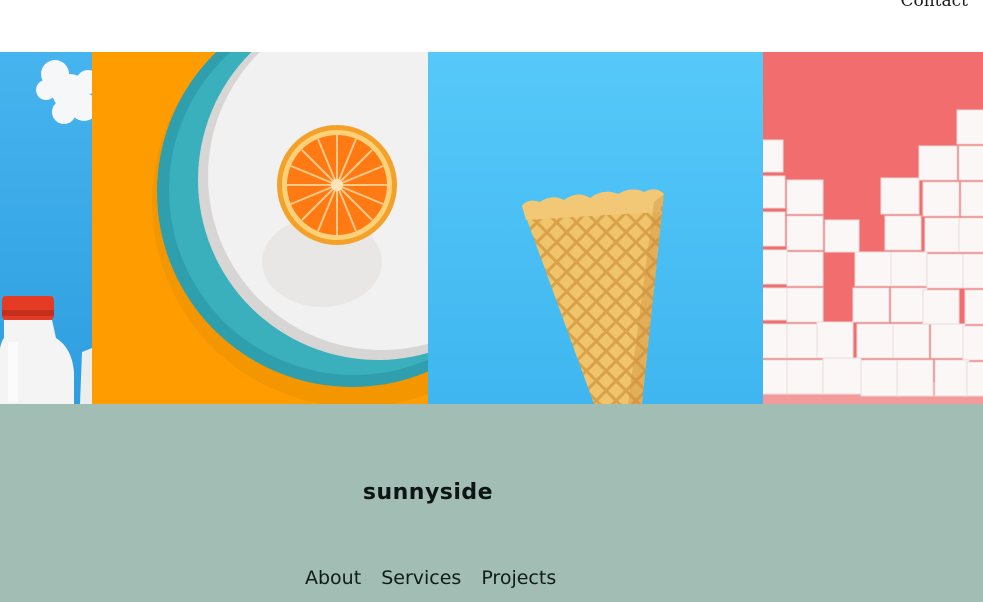 This screenshot has width=983, height=602. I want to click on footer-link-services: Services, so click(421, 578).